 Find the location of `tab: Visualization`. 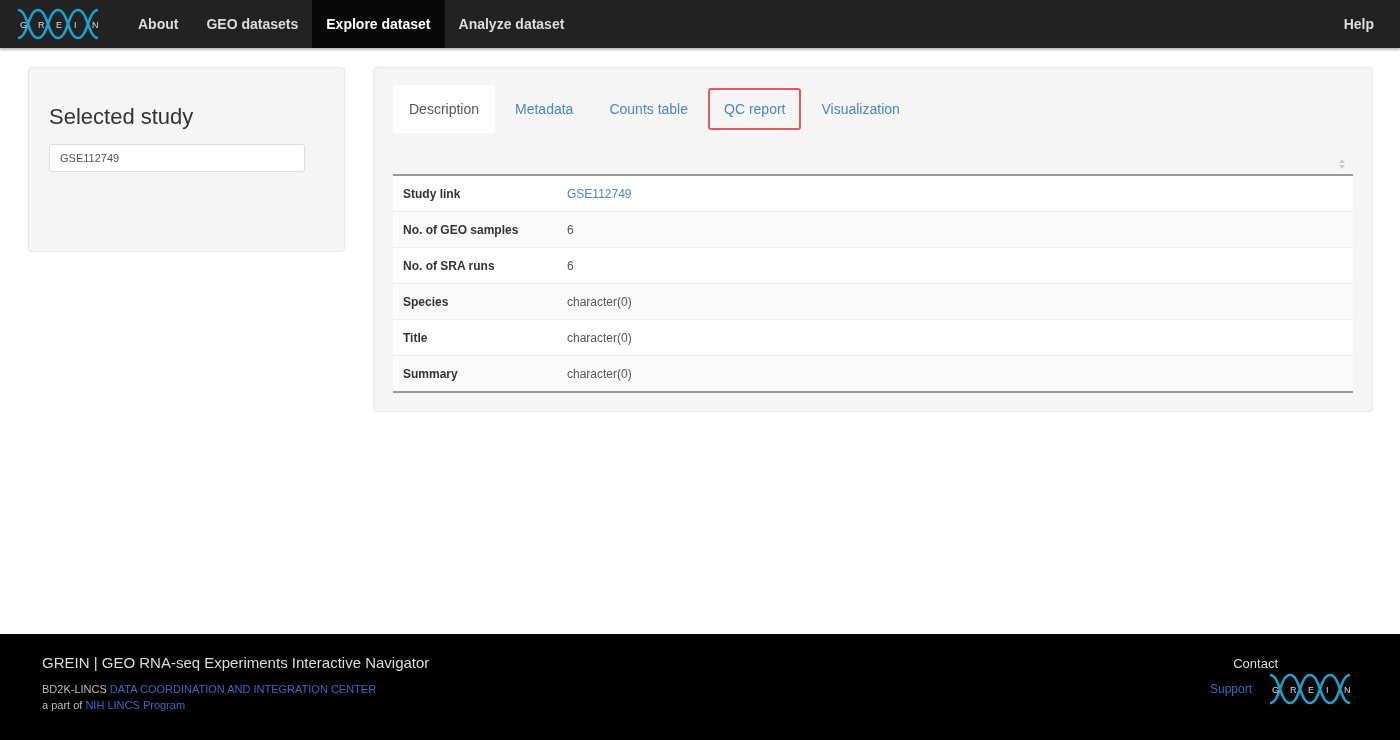

tab: Visualization is located at coordinates (860, 109).